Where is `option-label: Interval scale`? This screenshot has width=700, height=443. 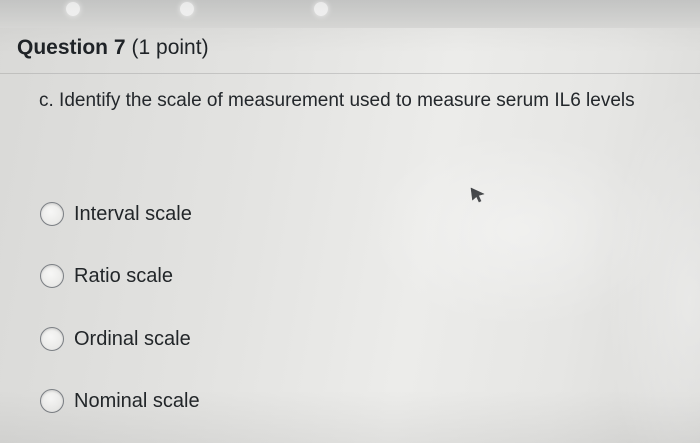
option-label: Interval scale is located at coordinates (133, 213).